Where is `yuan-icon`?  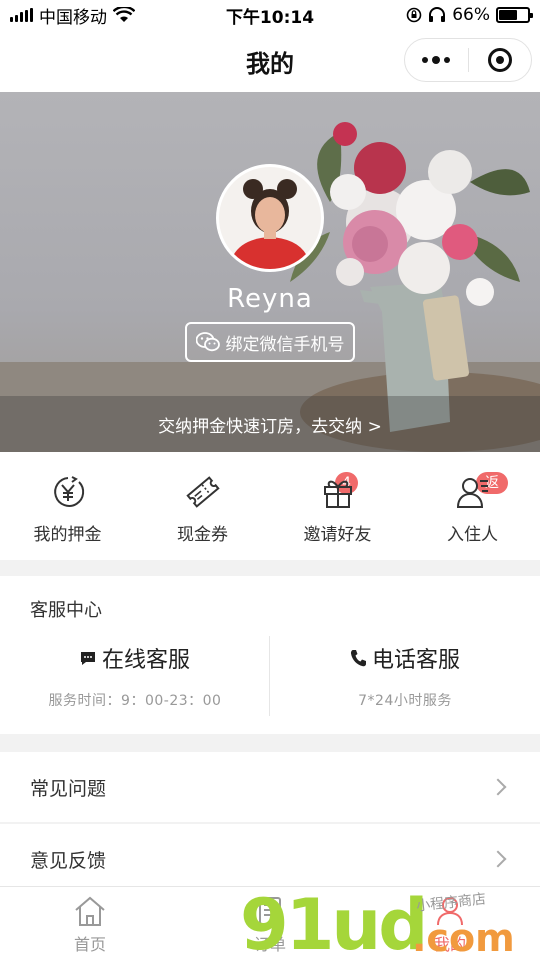
yuan-icon is located at coordinates (68, 491).